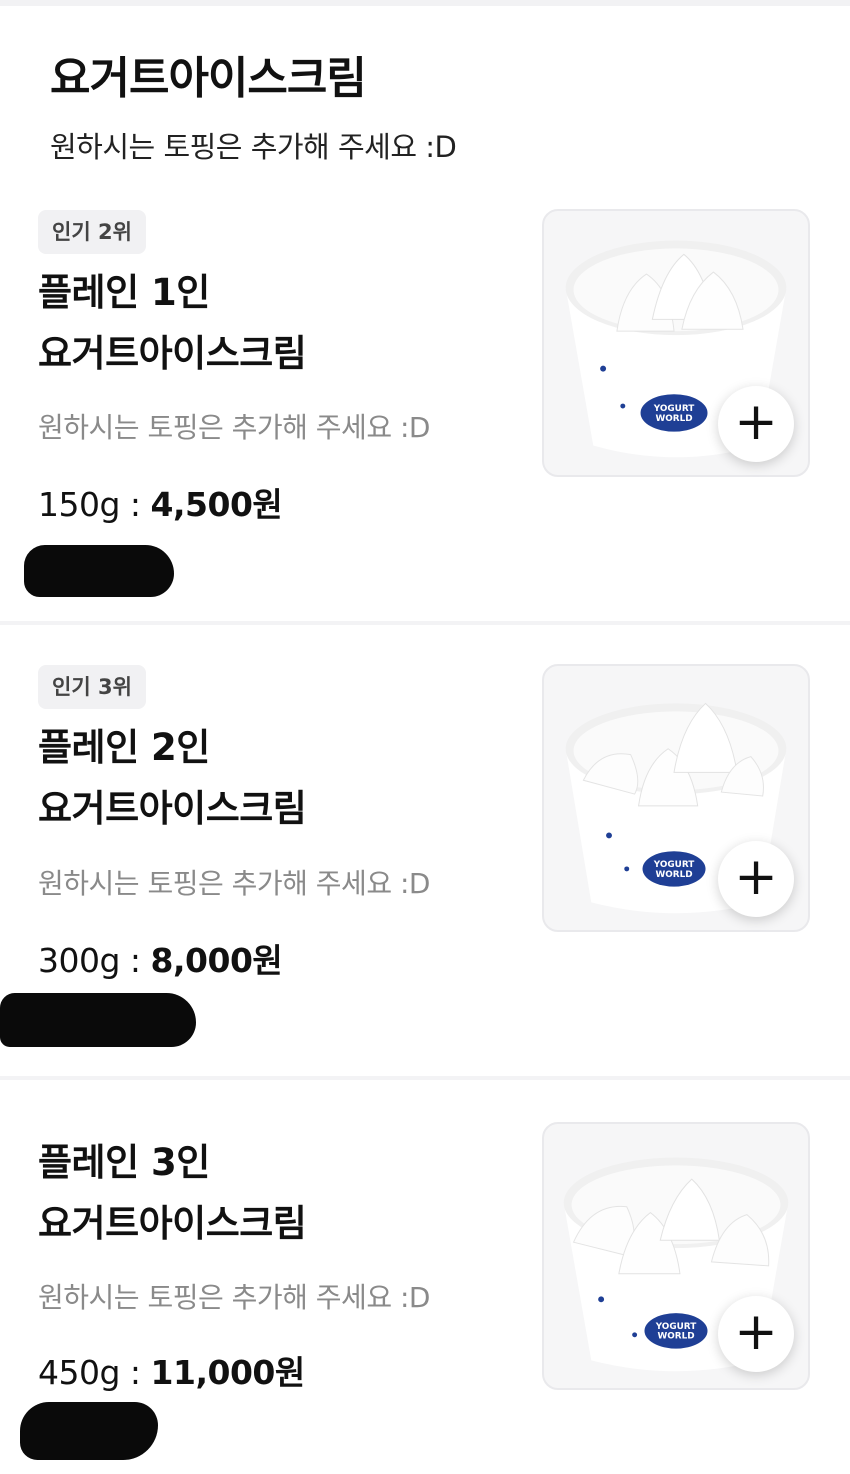 The width and height of the screenshot is (850, 1474). I want to click on product-name-line1: 플레인 1인, so click(124, 292).